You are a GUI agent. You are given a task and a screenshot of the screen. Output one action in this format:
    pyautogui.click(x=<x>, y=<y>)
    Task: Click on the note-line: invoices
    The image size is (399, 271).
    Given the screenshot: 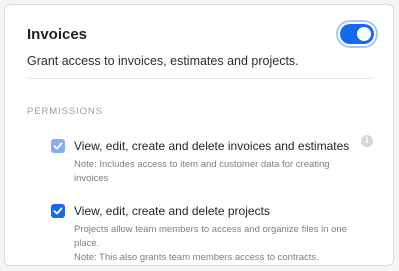 What is the action you would take?
    pyautogui.click(x=91, y=178)
    